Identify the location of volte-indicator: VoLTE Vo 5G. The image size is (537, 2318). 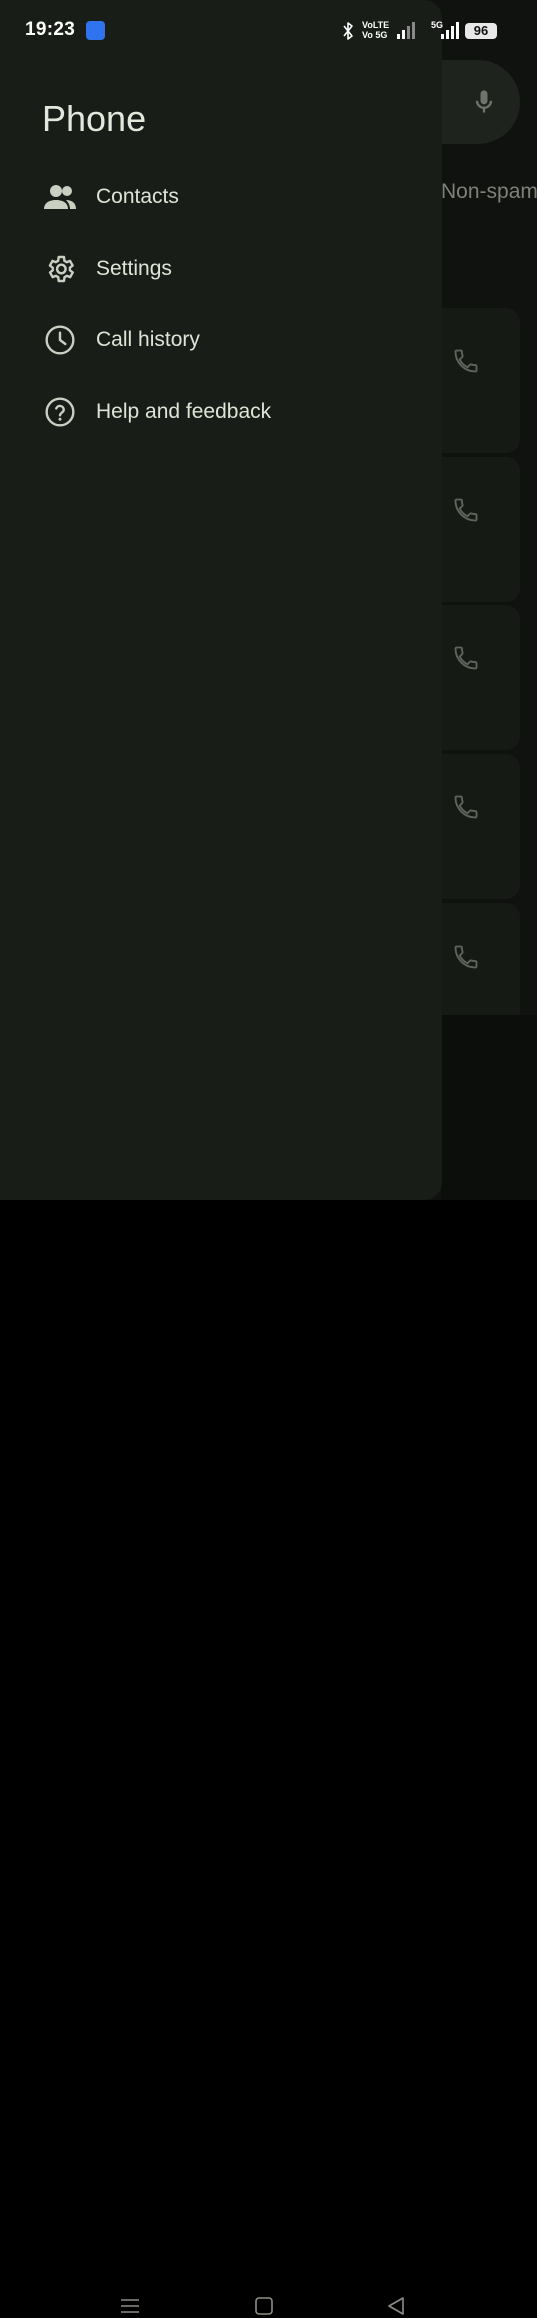
(375, 30).